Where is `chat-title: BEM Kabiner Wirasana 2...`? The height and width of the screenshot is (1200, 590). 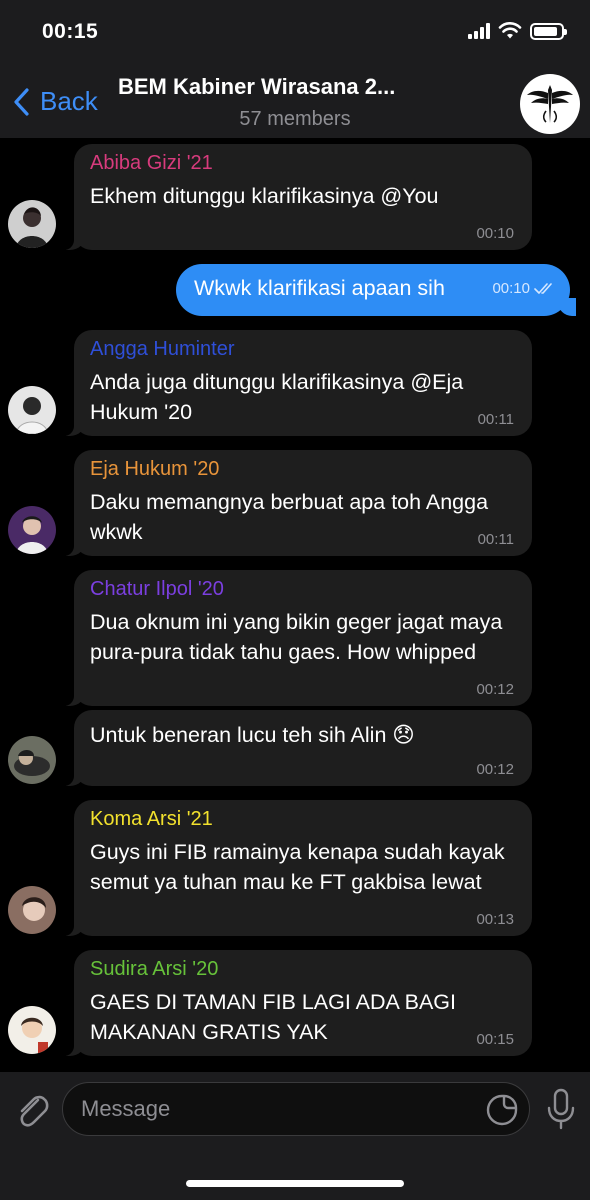 chat-title: BEM Kabiner Wirasana 2... is located at coordinates (290, 87).